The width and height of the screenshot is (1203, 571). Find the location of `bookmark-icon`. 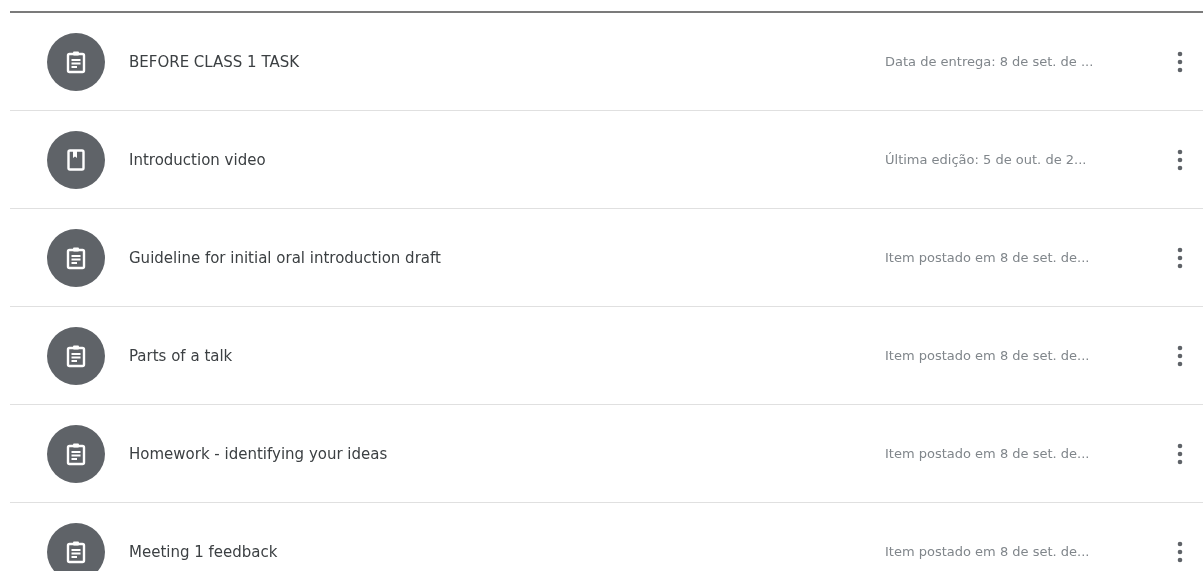

bookmark-icon is located at coordinates (76, 159).